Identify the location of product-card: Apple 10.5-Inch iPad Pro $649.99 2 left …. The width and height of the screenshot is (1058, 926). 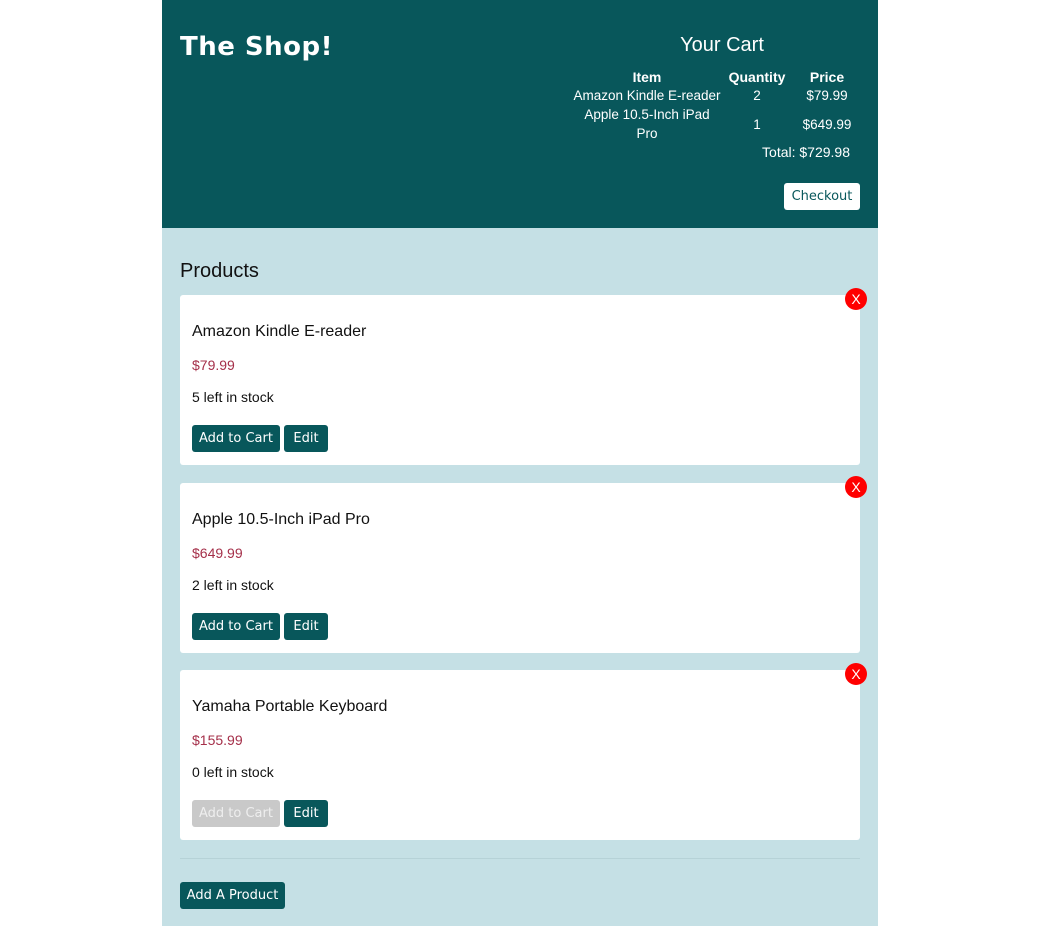
(523, 564).